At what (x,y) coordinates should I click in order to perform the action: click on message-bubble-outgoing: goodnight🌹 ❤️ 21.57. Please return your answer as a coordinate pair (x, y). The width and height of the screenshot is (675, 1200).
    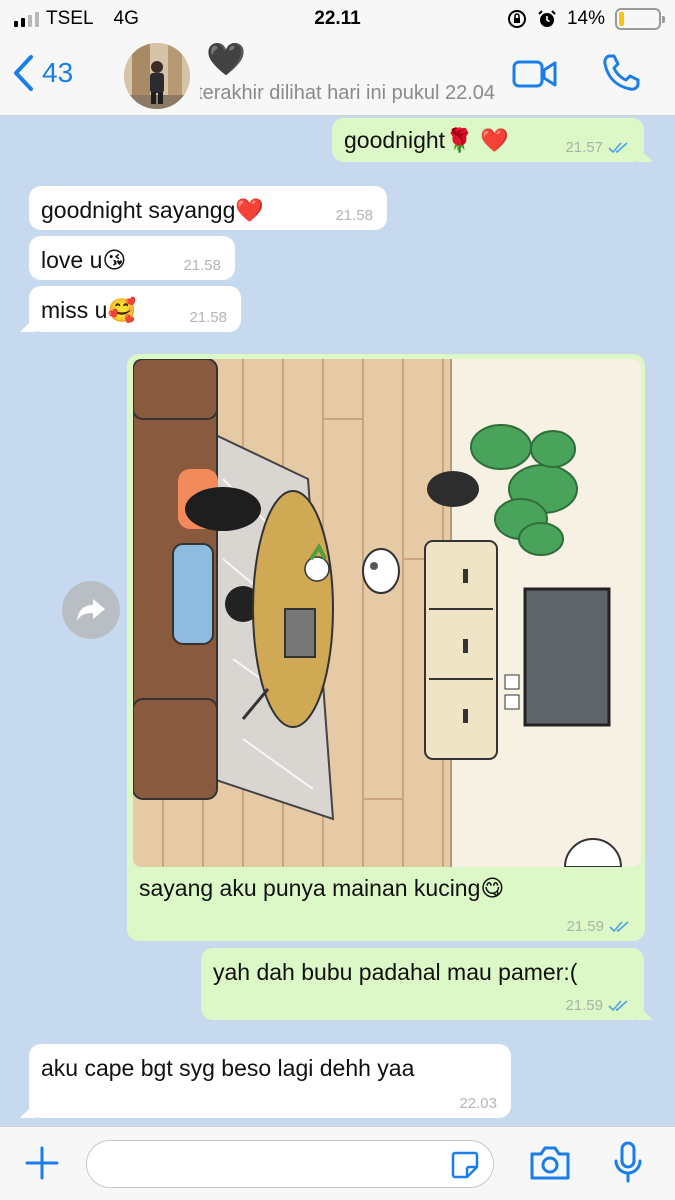
    Looking at the image, I should click on (492, 140).